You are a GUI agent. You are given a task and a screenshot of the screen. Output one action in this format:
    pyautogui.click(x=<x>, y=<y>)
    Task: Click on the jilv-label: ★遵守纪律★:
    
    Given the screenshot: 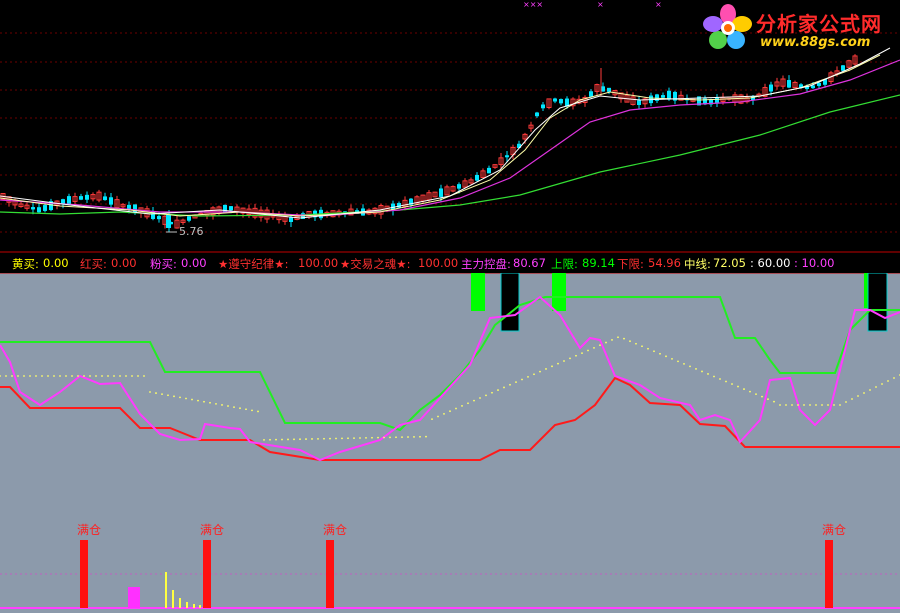 What is the action you would take?
    pyautogui.click(x=253, y=264)
    